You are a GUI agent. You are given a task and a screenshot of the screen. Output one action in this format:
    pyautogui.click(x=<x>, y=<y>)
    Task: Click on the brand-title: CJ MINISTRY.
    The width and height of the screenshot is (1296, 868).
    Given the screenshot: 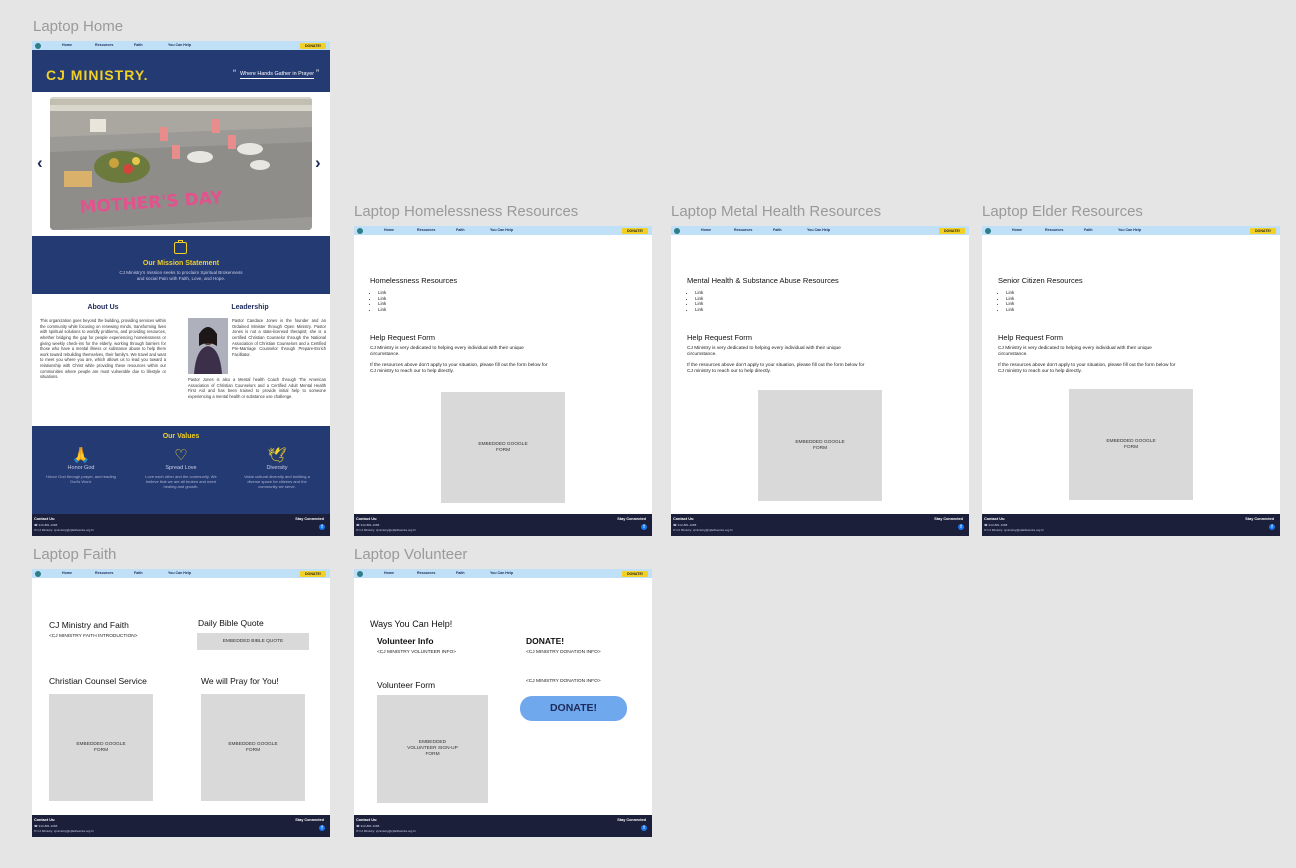 What is the action you would take?
    pyautogui.click(x=97, y=75)
    